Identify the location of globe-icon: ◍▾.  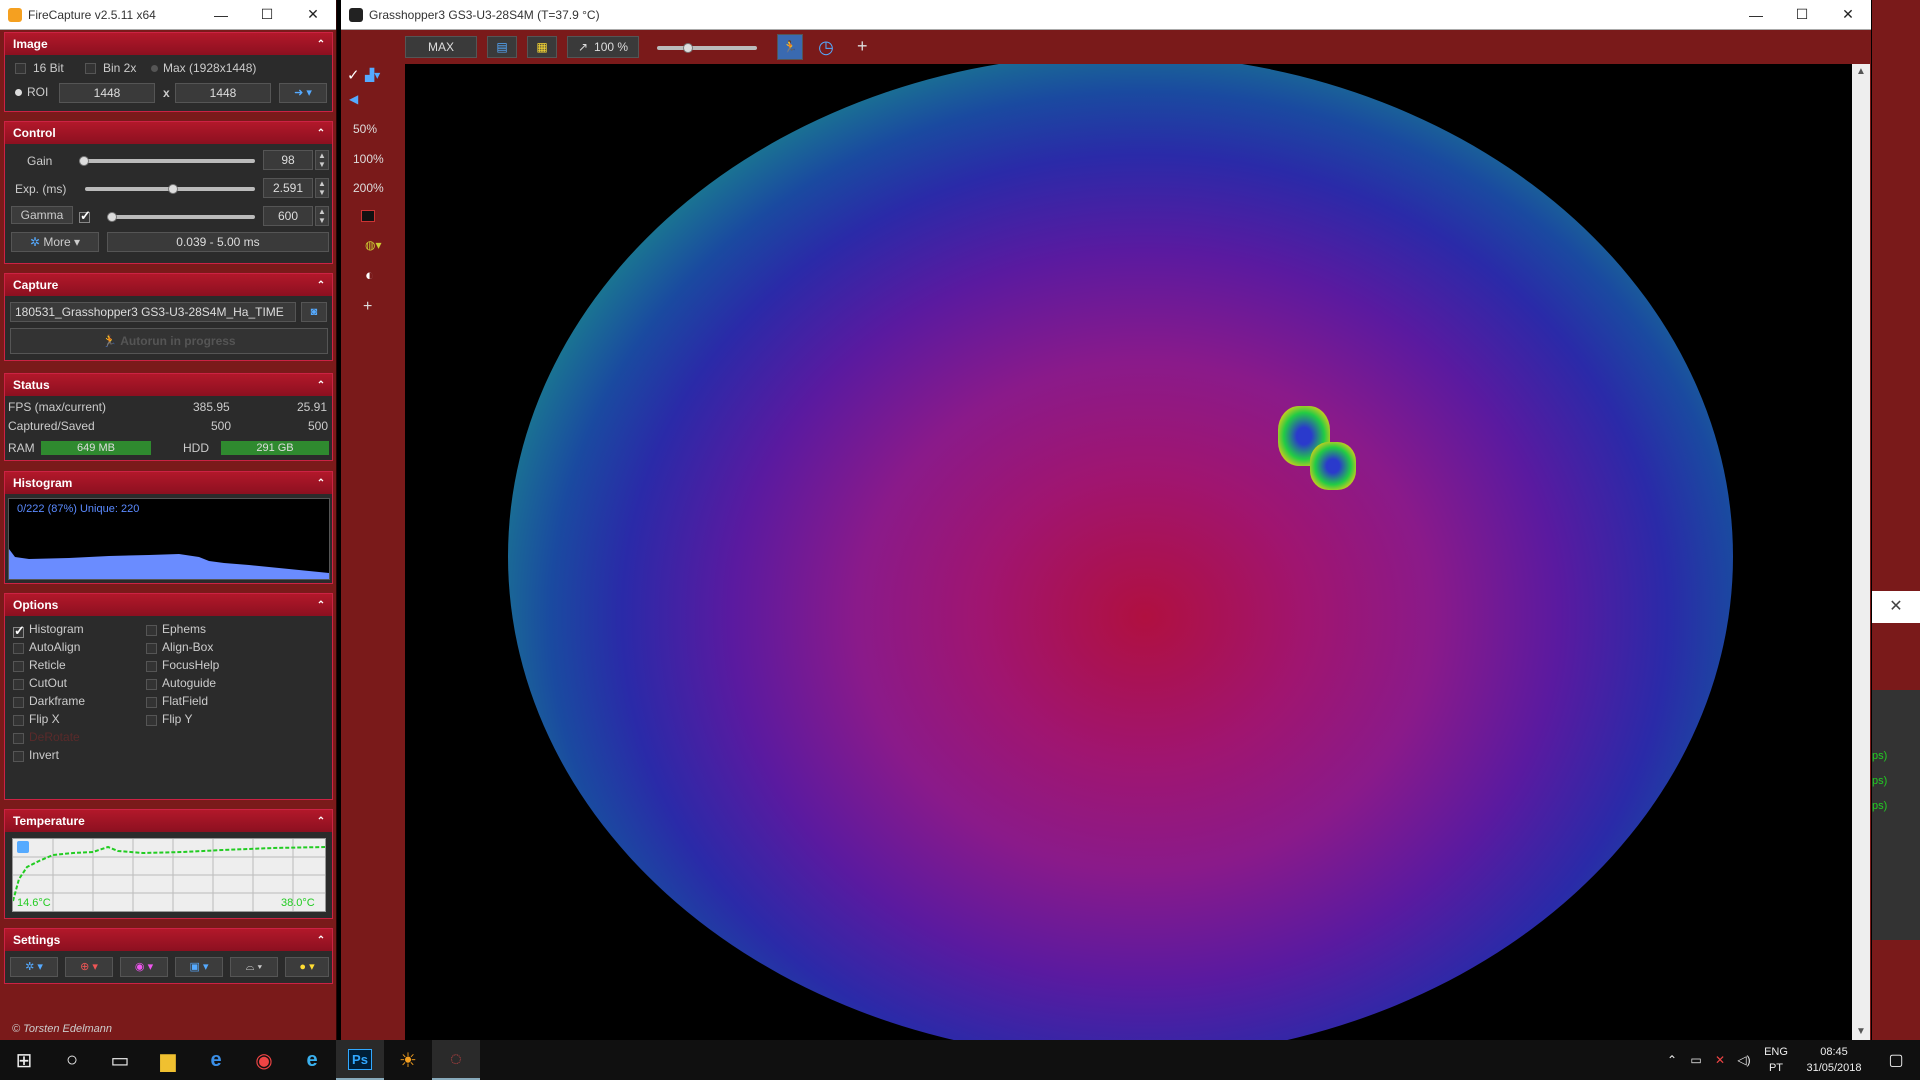
(373, 245).